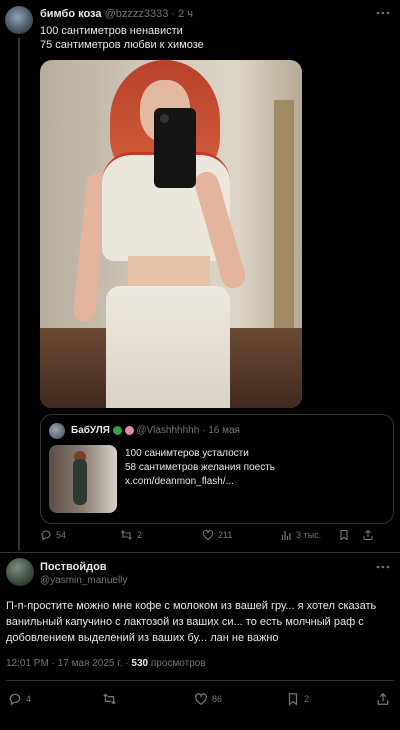  What do you see at coordinates (225, 535) in the screenshot?
I see `like-count: 211` at bounding box center [225, 535].